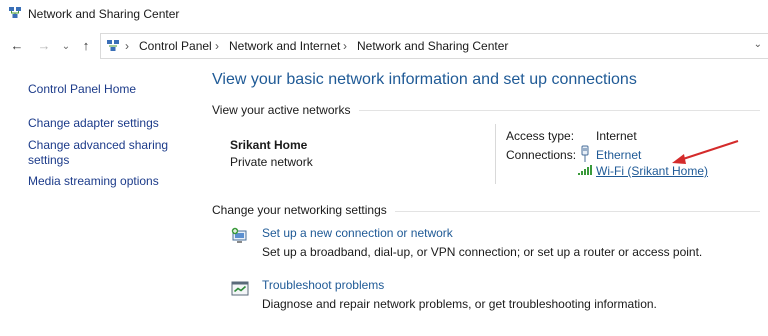  What do you see at coordinates (705, 152) in the screenshot?
I see `annotation-arrow` at bounding box center [705, 152].